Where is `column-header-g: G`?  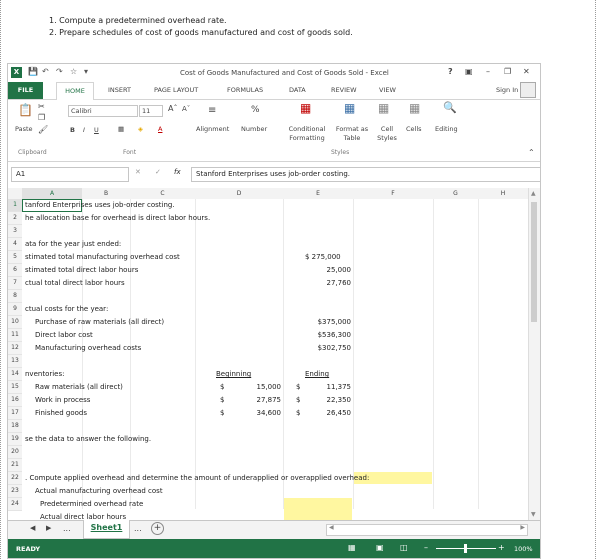 column-header-g: G is located at coordinates (456, 193).